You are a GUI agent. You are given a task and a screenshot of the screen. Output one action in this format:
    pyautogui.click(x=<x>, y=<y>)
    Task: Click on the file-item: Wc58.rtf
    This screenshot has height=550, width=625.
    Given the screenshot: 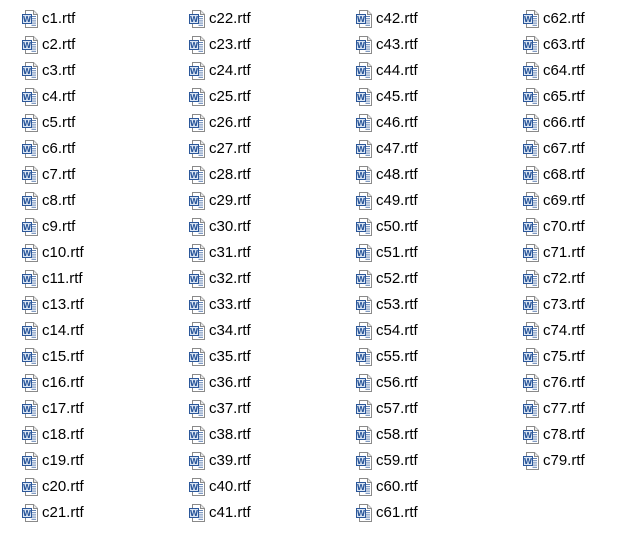 What is the action you would take?
    pyautogui.click(x=387, y=435)
    